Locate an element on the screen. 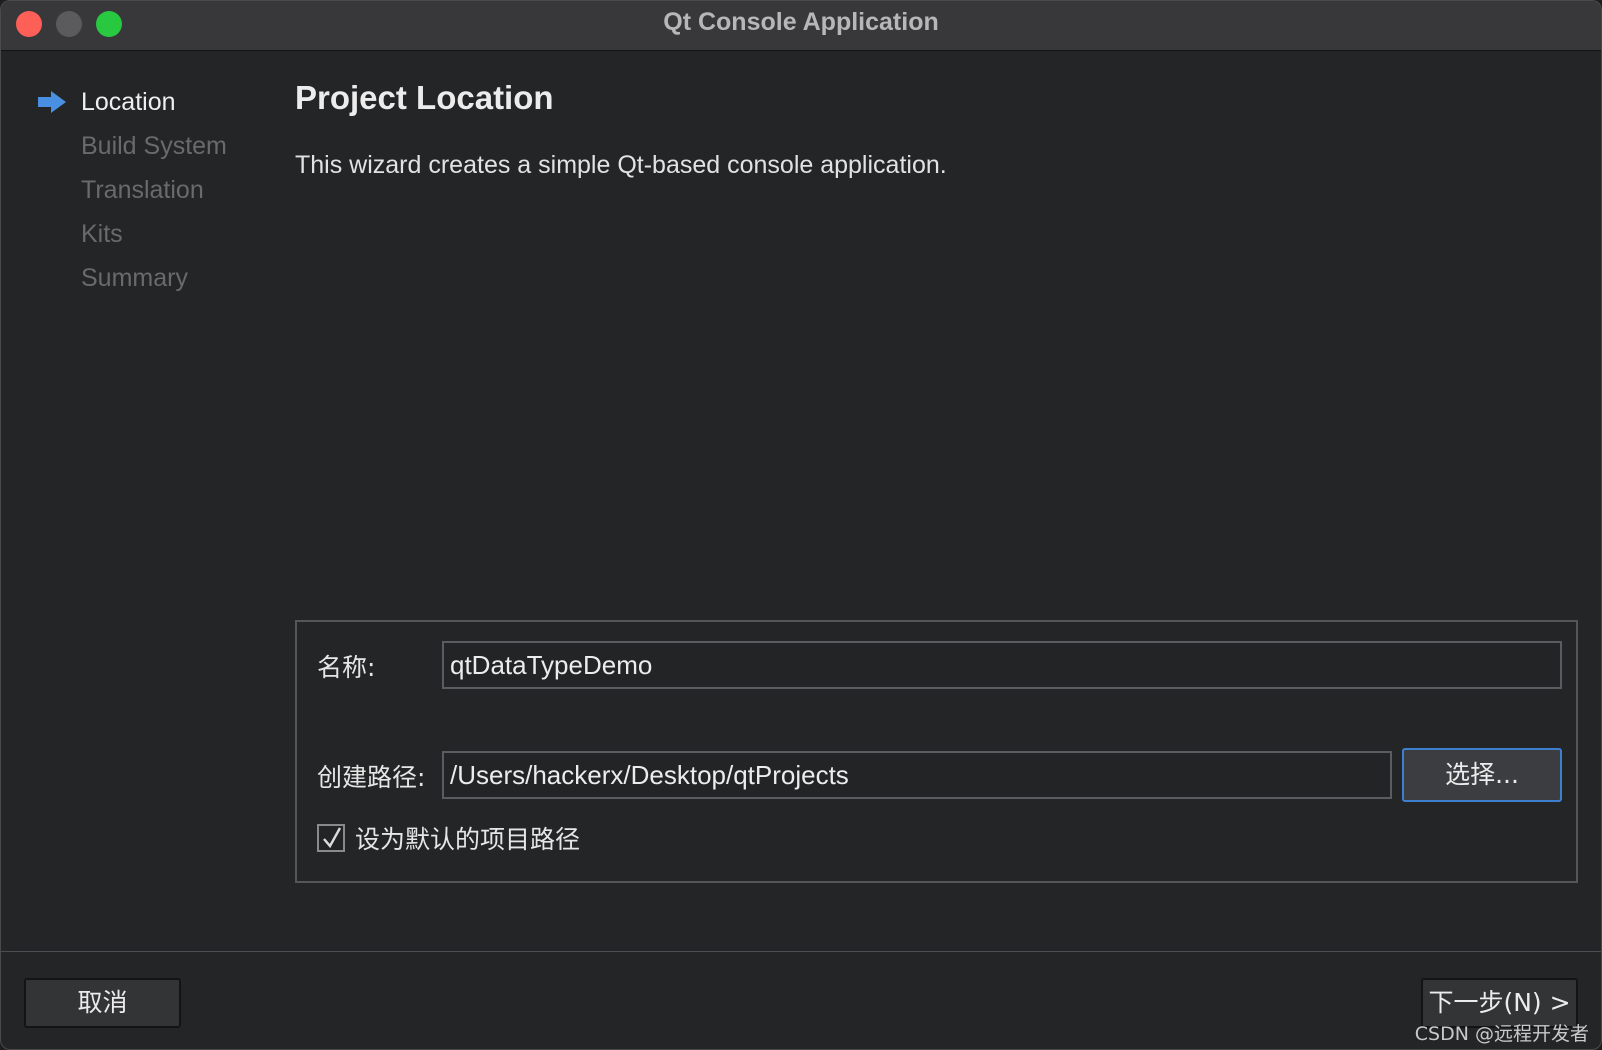 The image size is (1602, 1050). default-path-checkbox is located at coordinates (331, 838).